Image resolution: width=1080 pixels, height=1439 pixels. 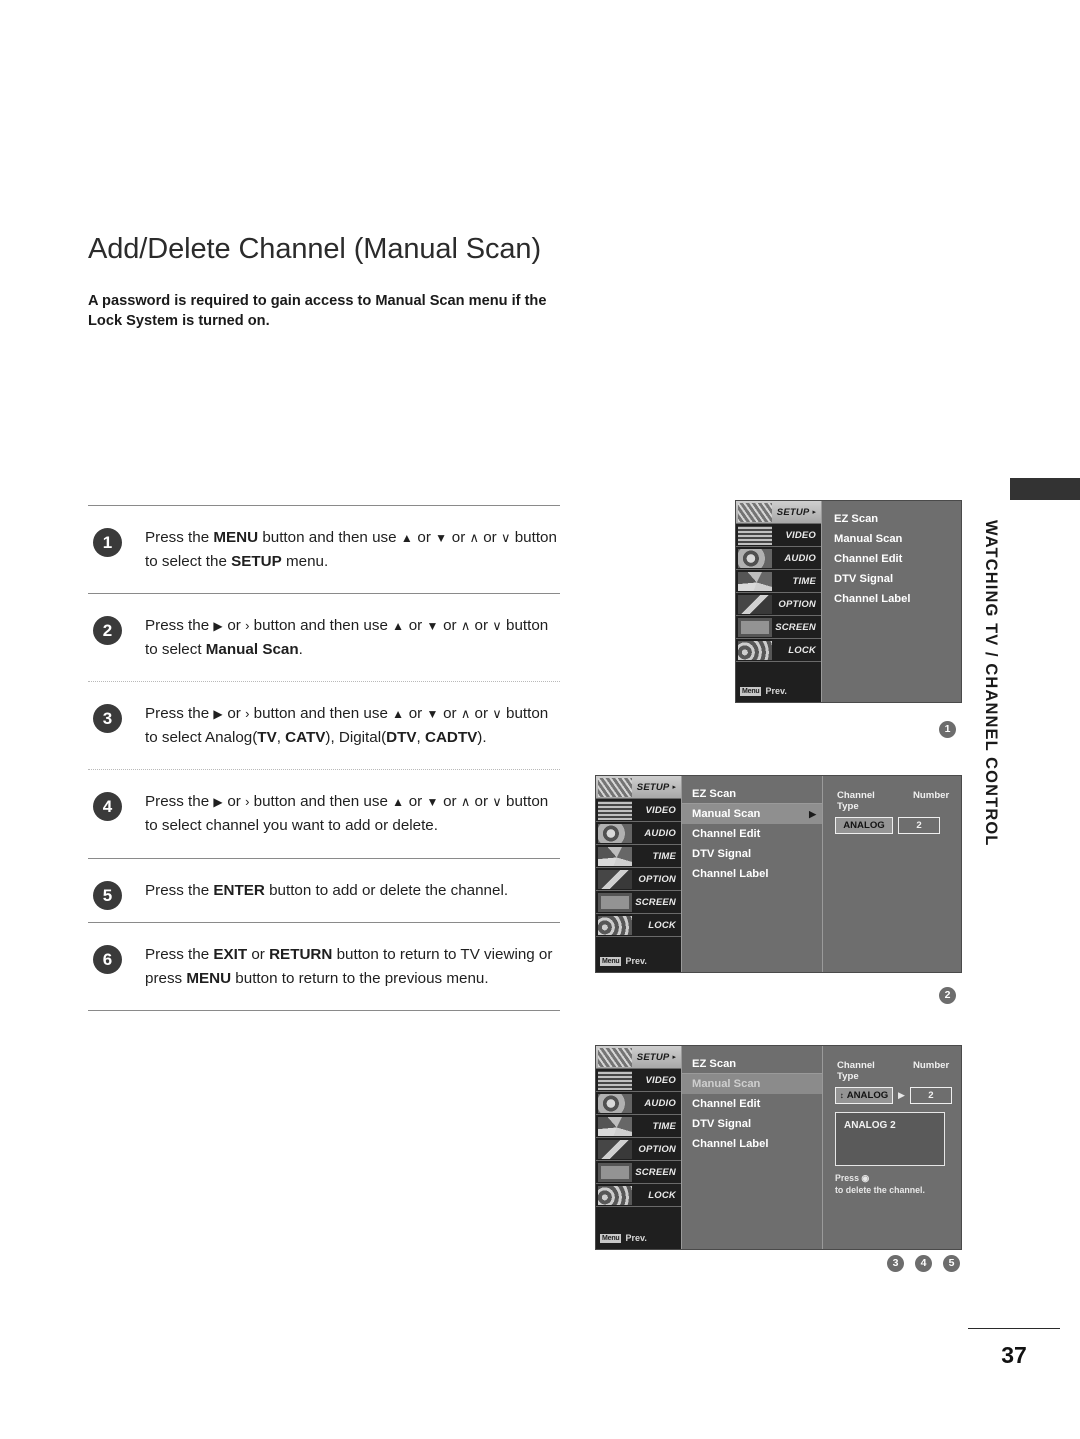 What do you see at coordinates (662, 1195) in the screenshot?
I see `osd-sidebar-item-label: LOCK` at bounding box center [662, 1195].